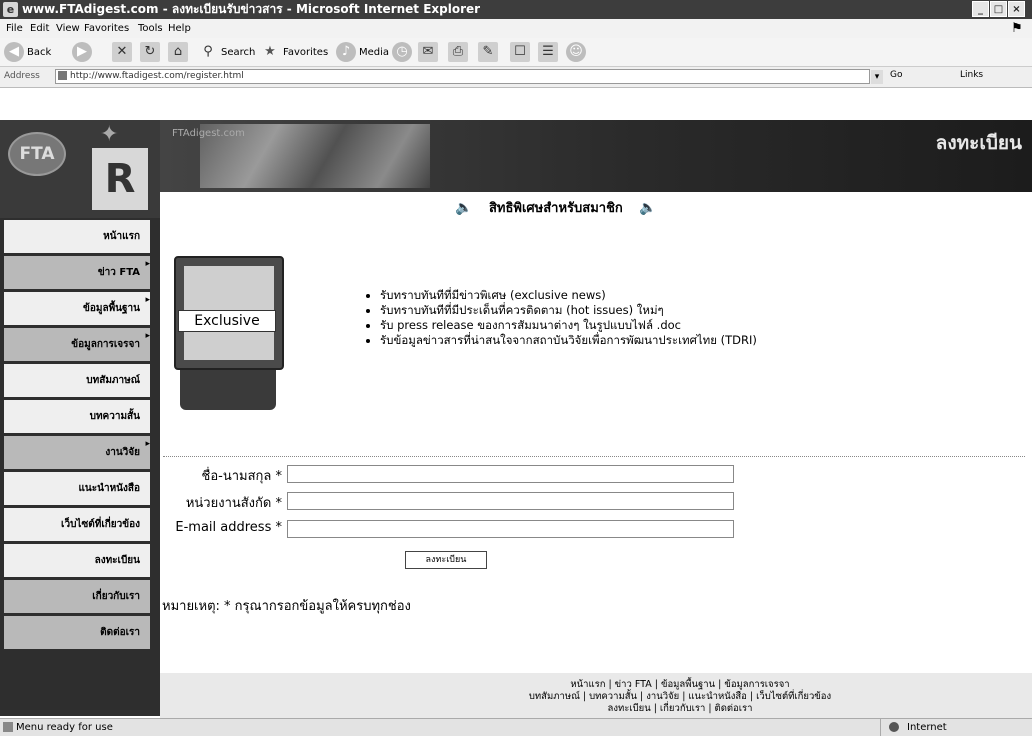 This screenshot has width=1032, height=736. What do you see at coordinates (77, 308) in the screenshot?
I see `nav-basic-info: ข้อมูลพื้นฐาน ▸` at bounding box center [77, 308].